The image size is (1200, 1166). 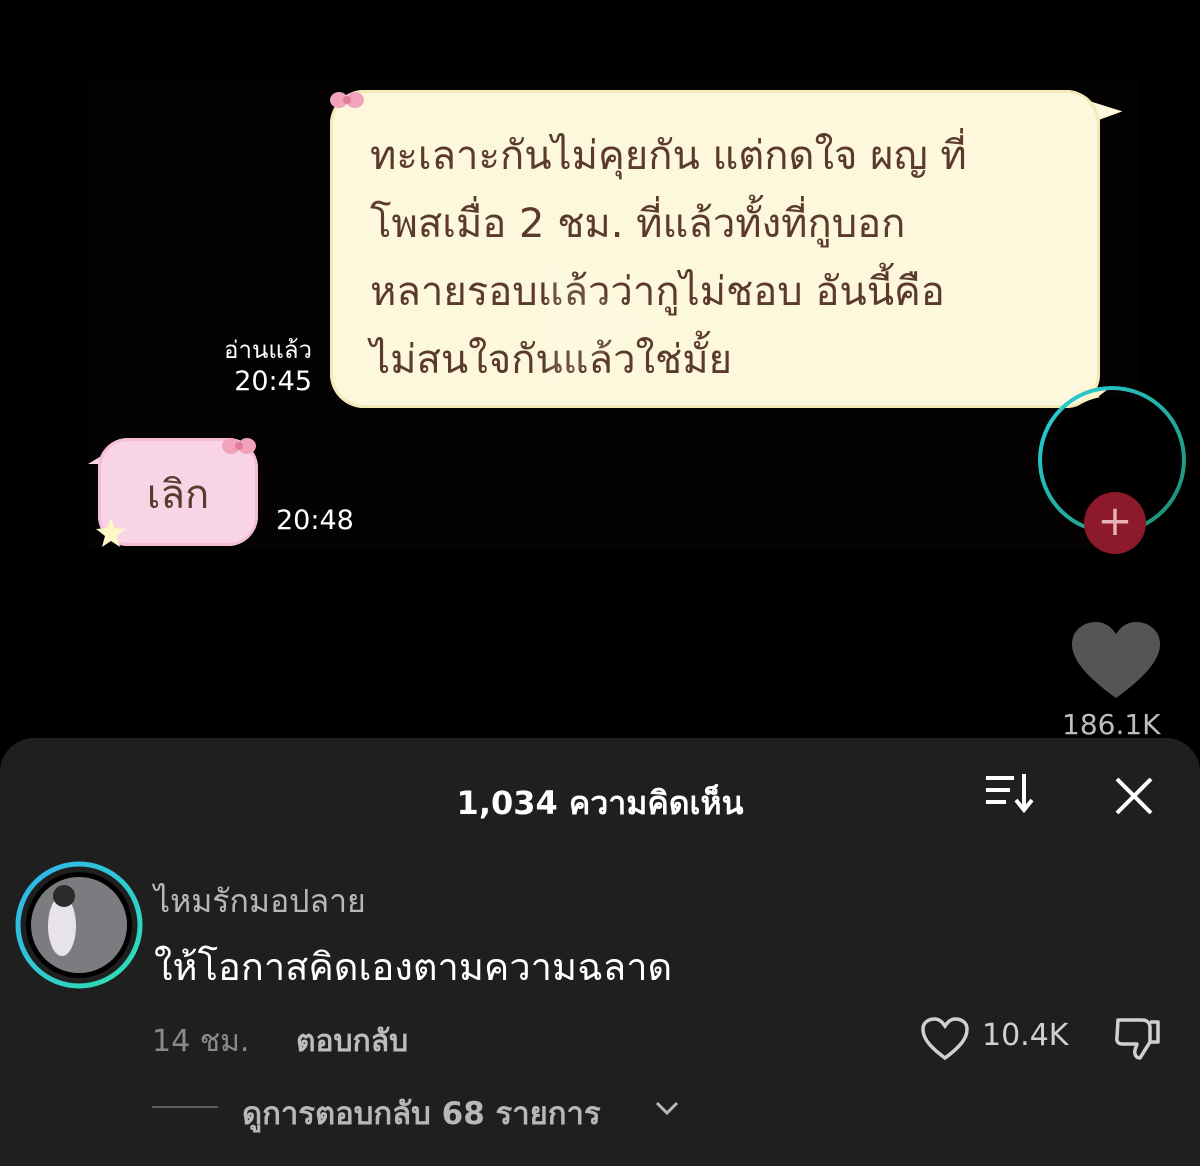 What do you see at coordinates (352, 1041) in the screenshot?
I see `reply-button: ตอบกลับ` at bounding box center [352, 1041].